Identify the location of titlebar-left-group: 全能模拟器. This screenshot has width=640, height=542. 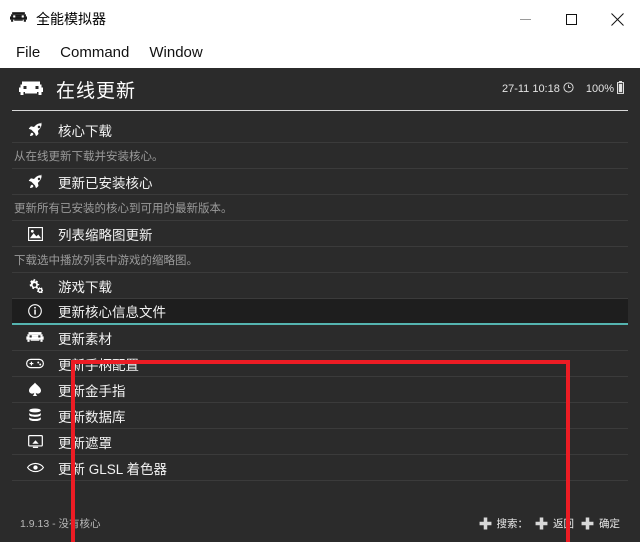
(53, 19).